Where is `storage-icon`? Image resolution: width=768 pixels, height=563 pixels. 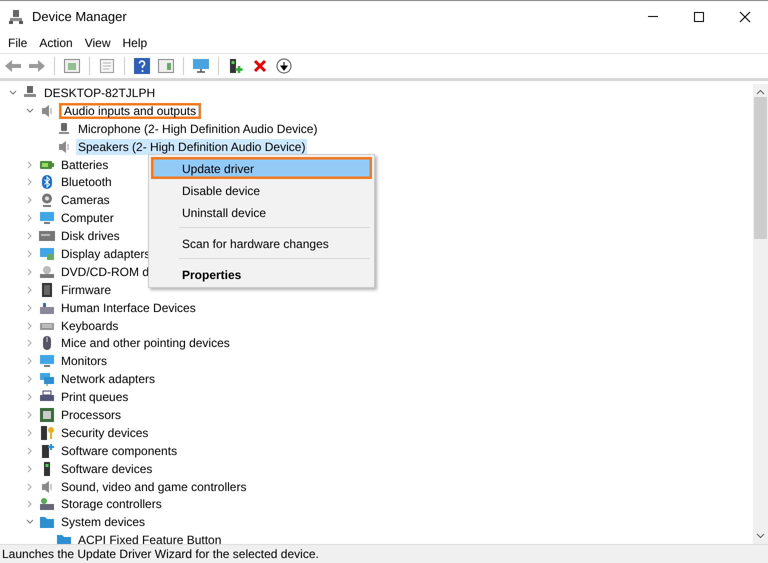 storage-icon is located at coordinates (47, 504).